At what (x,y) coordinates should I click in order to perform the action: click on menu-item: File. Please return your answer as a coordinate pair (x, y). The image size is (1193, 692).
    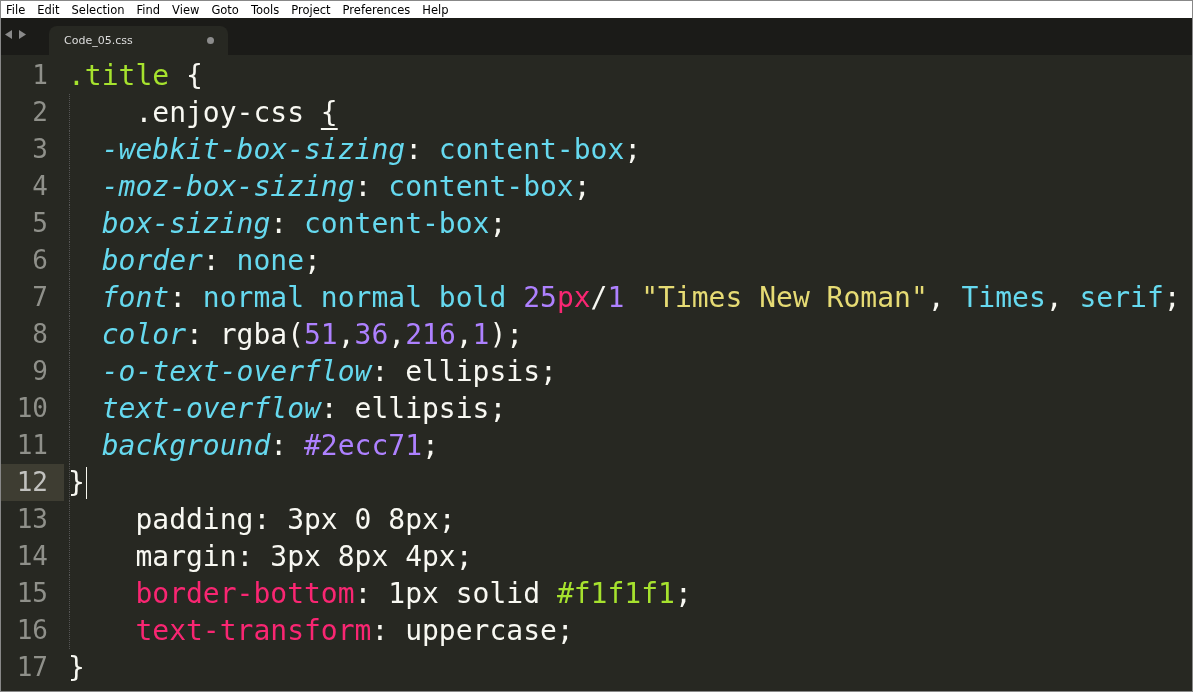
    Looking at the image, I should click on (21, 9).